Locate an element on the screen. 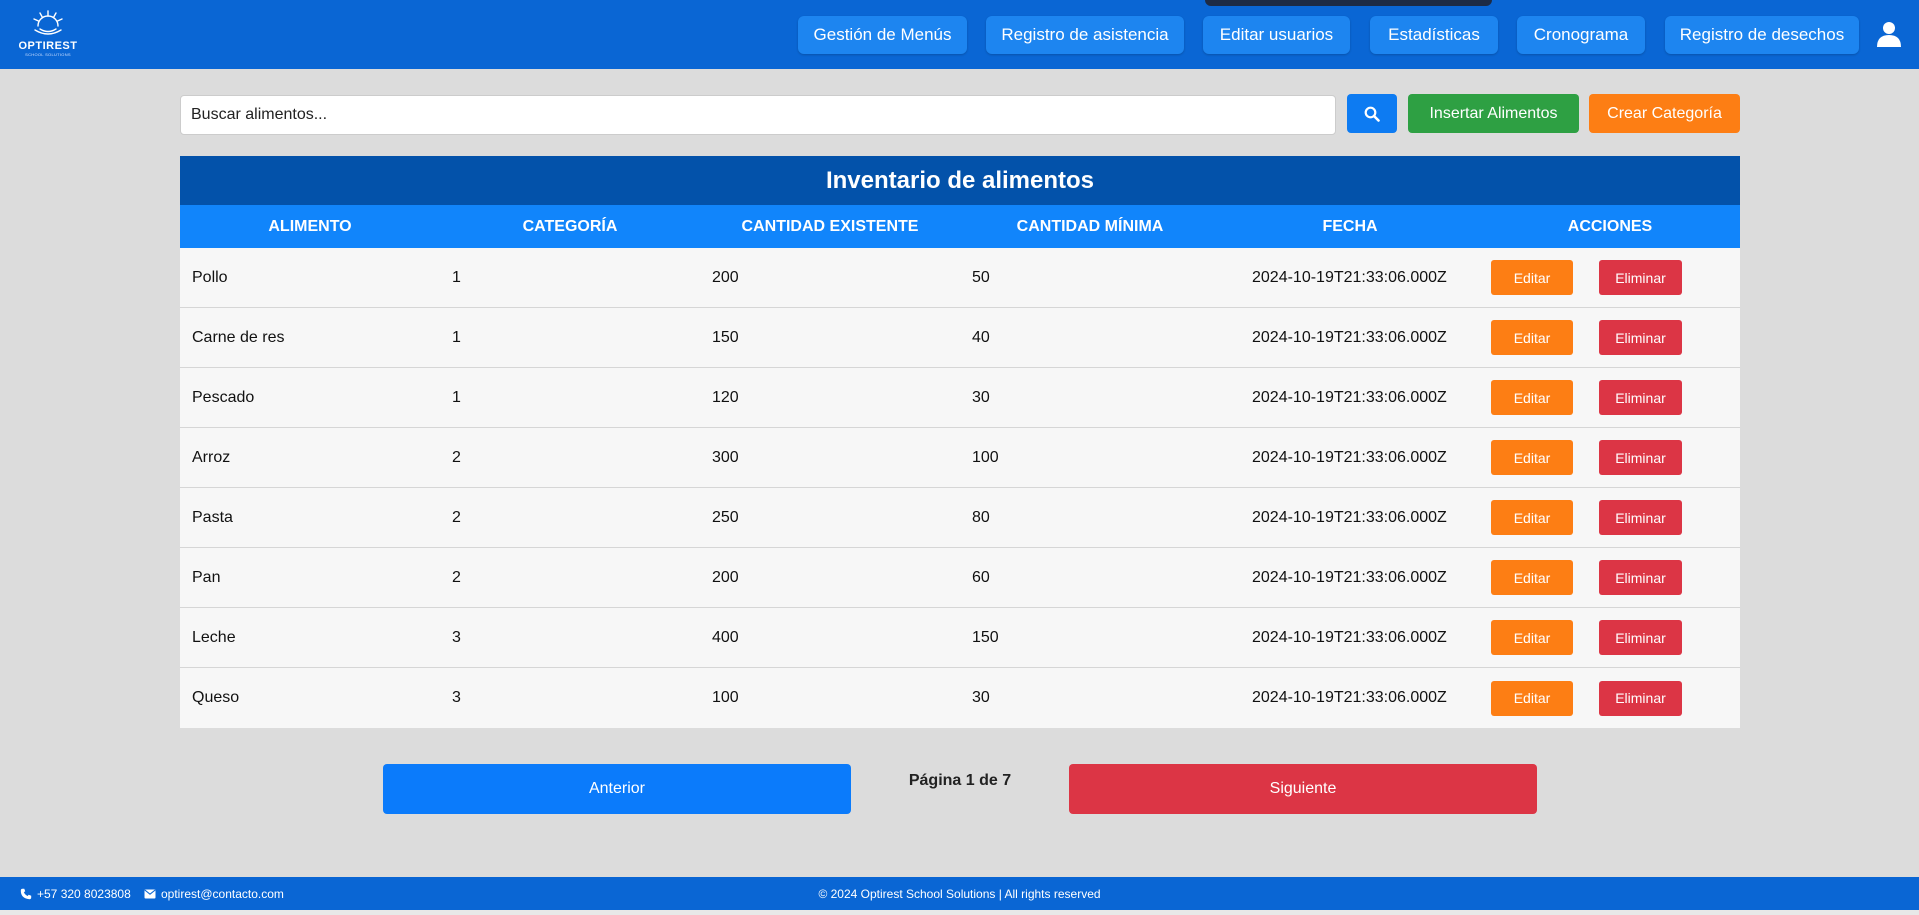  search-button is located at coordinates (1372, 113).